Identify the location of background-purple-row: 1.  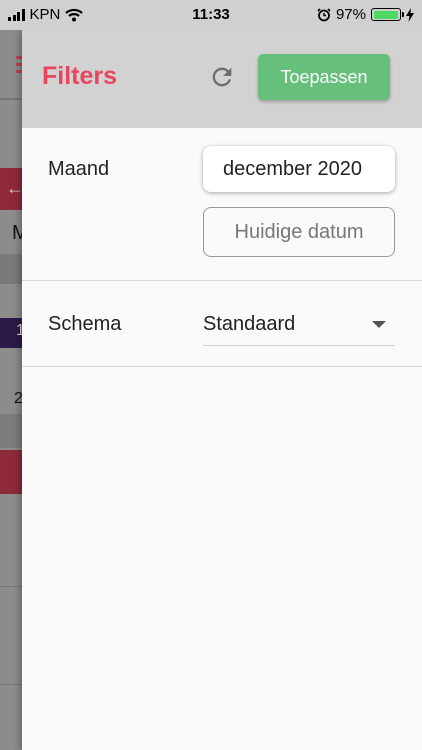
(11, 333).